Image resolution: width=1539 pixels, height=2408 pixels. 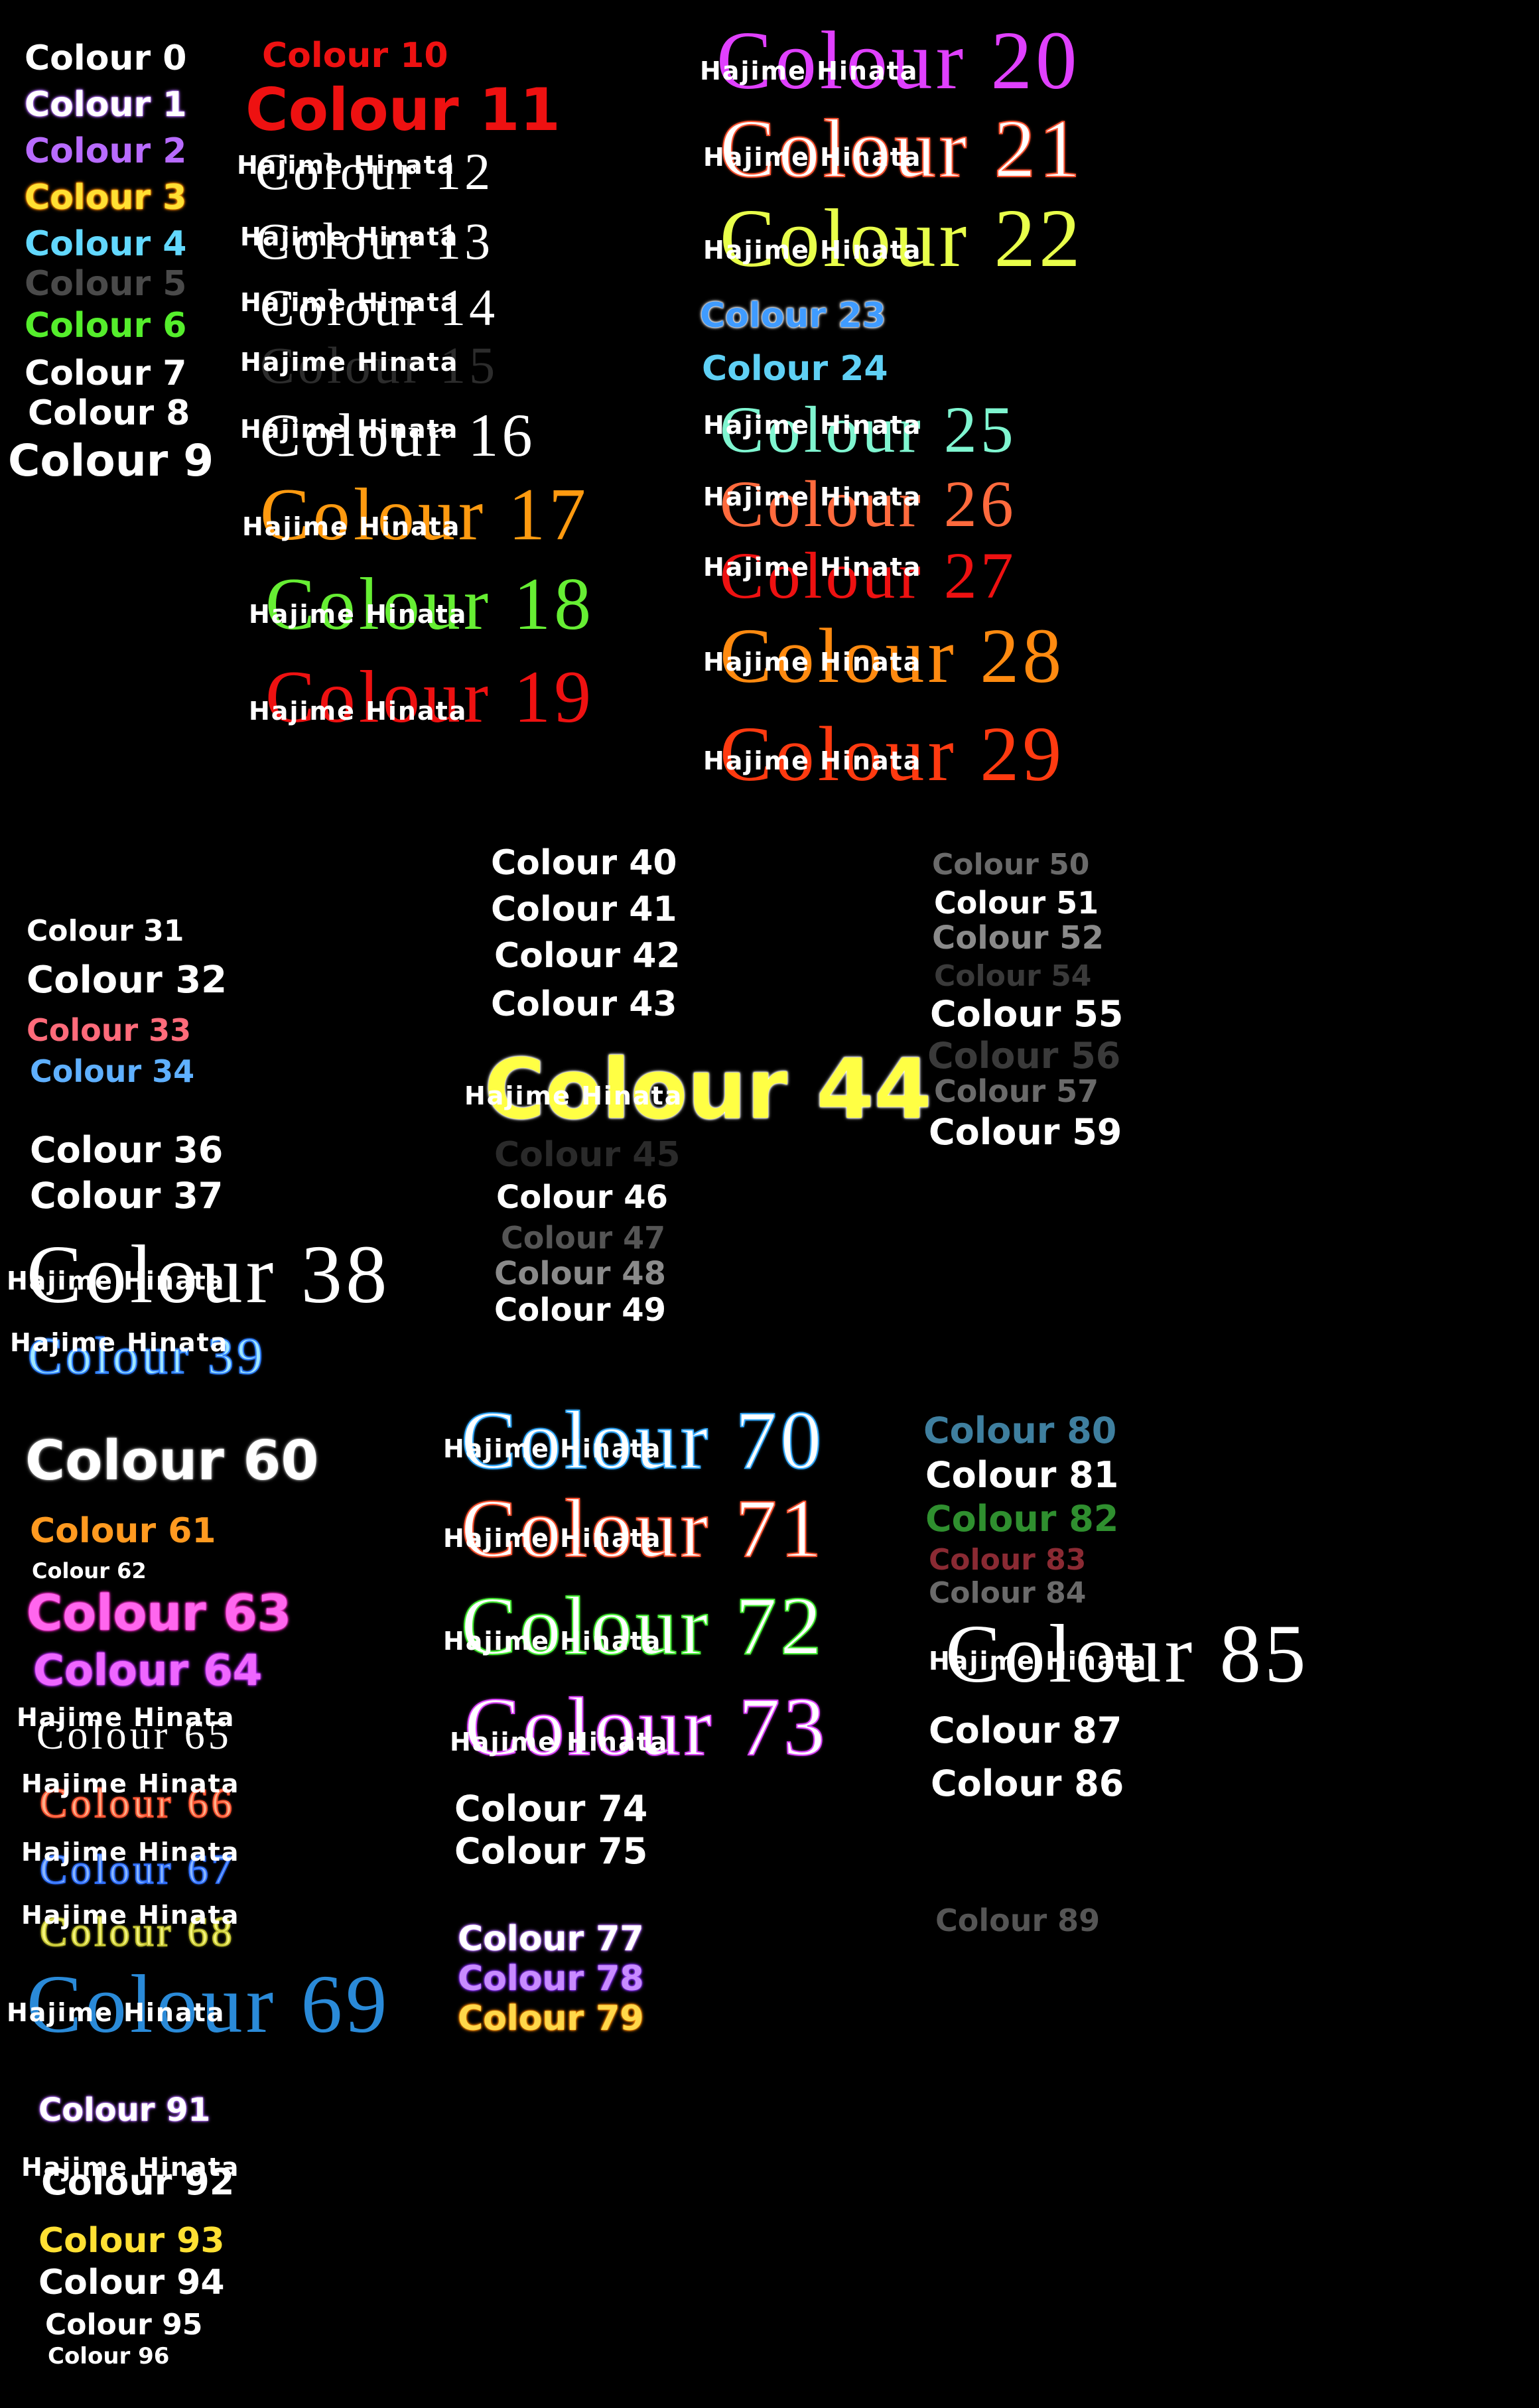 What do you see at coordinates (551, 1851) in the screenshot?
I see `colour-75-label: Colour 75` at bounding box center [551, 1851].